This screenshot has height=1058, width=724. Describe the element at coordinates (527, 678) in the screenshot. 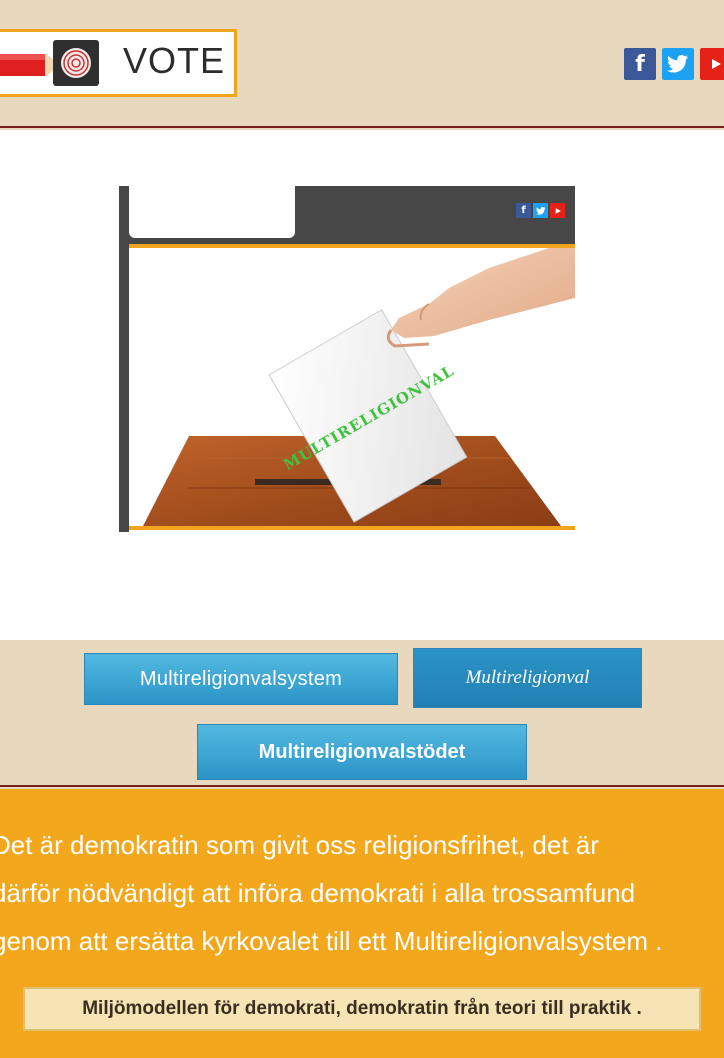

I see `multireligionval-button: Multireligionval` at that location.